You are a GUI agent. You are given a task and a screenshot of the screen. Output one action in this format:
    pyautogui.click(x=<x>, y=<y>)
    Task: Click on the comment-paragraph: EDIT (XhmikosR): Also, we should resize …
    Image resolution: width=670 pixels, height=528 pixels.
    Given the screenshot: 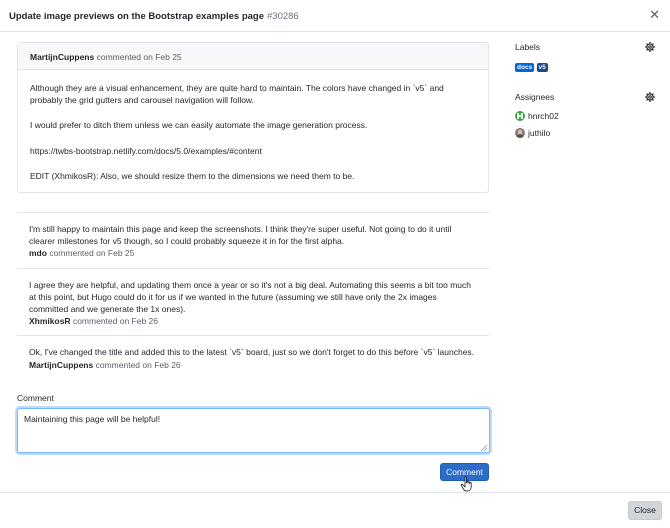 What is the action you would take?
    pyautogui.click(x=192, y=175)
    